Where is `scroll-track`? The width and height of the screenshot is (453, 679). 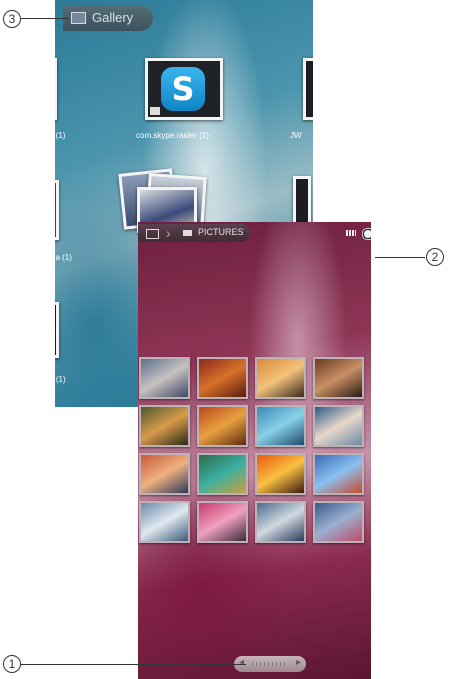
scroll-track is located at coordinates (270, 664).